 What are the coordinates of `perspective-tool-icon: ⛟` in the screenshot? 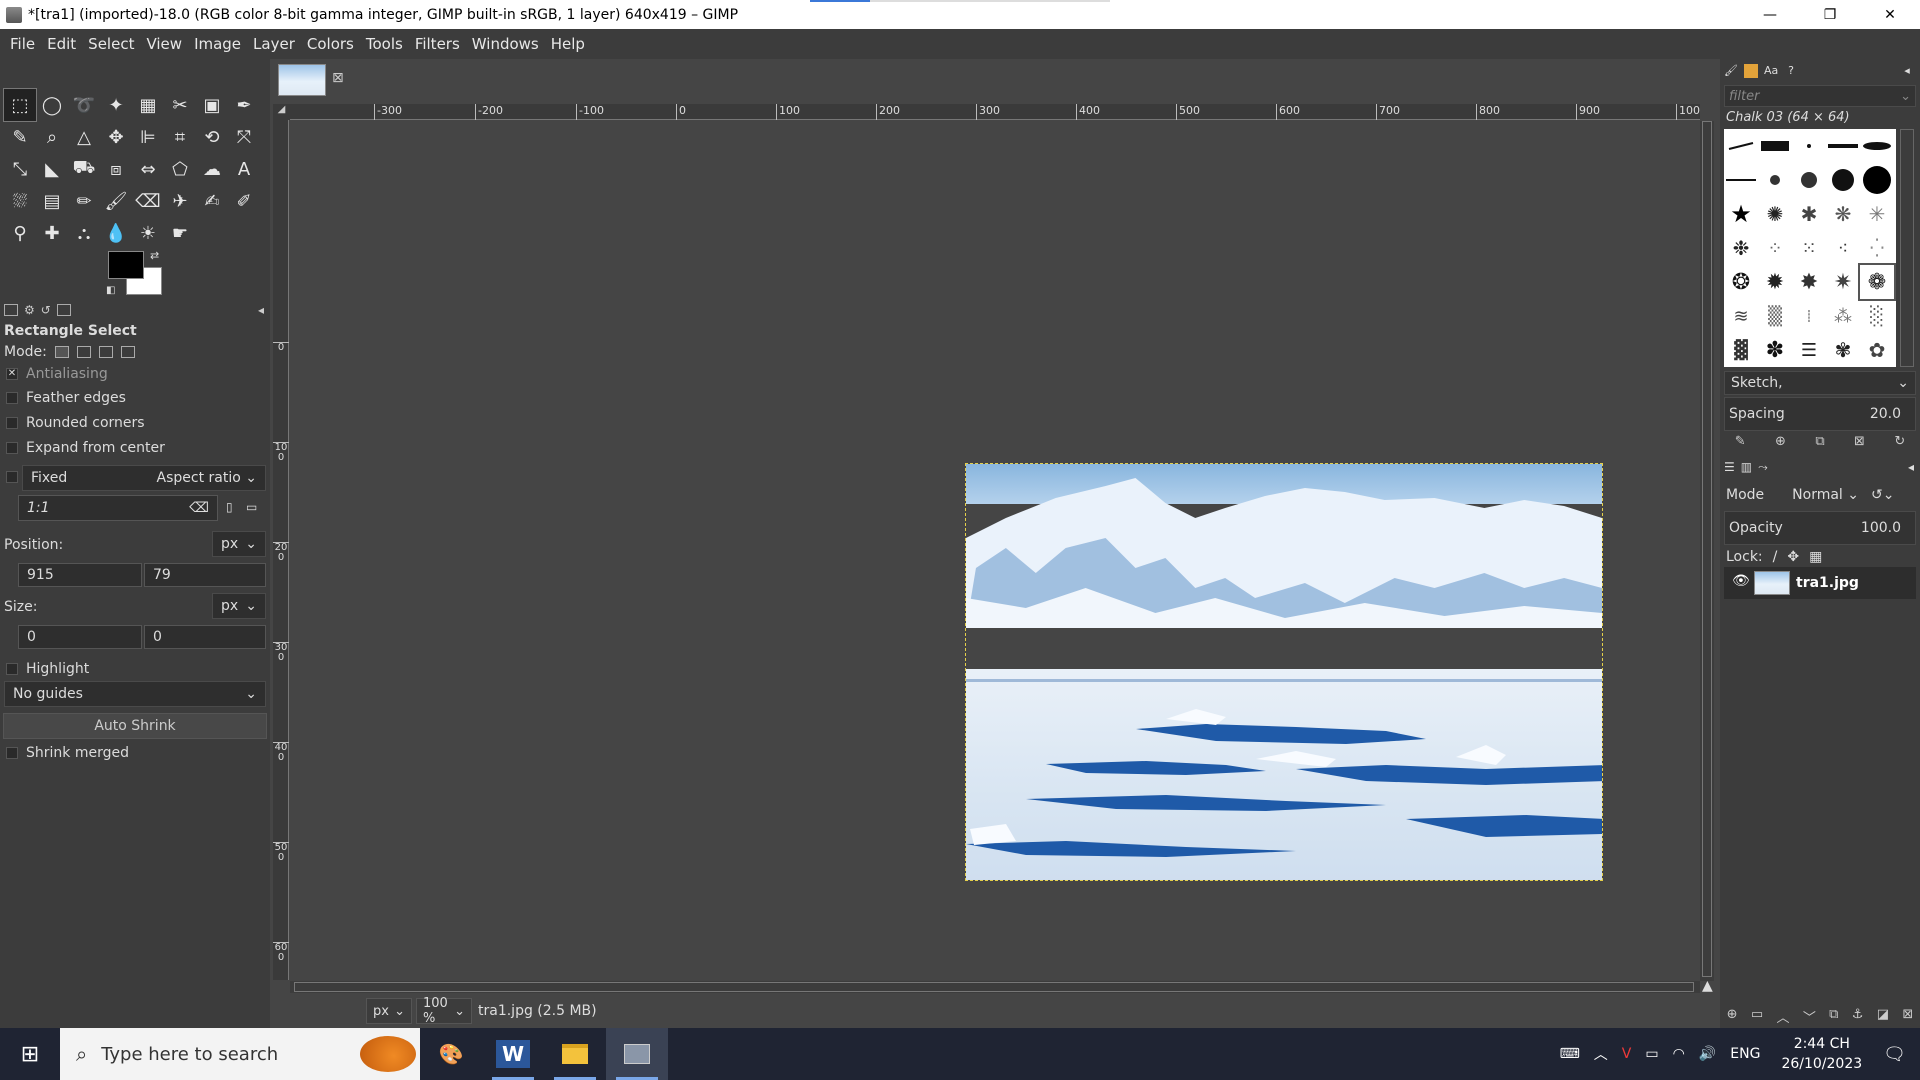 It's located at (84, 169).